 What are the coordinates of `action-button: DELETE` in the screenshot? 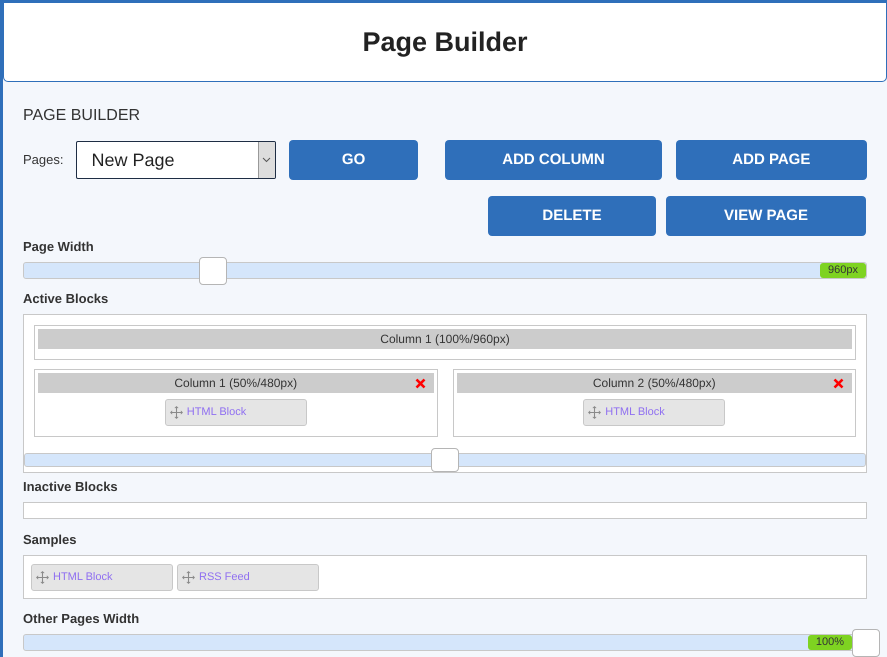 It's located at (572, 216).